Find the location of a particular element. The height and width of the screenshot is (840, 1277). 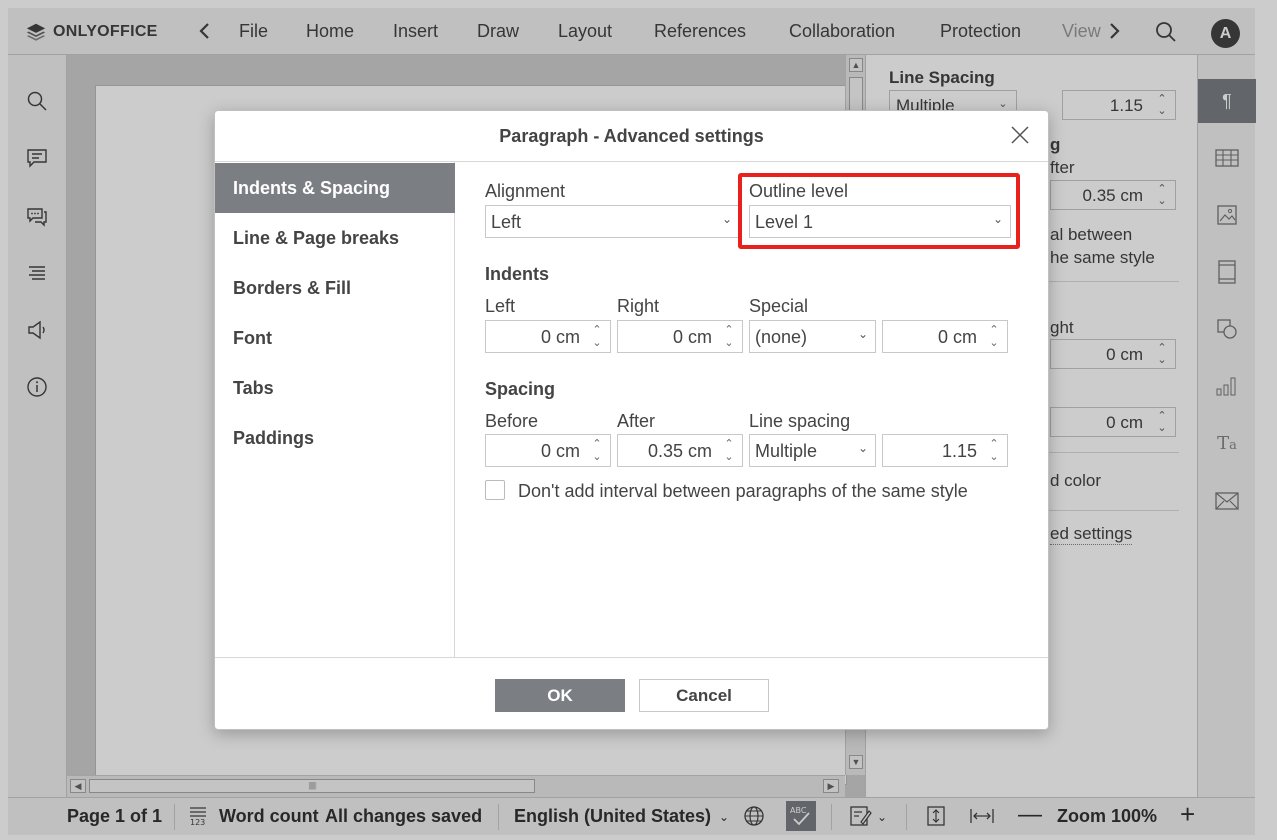

dialog-title: Paragraph - Advanced settings is located at coordinates (631, 136).